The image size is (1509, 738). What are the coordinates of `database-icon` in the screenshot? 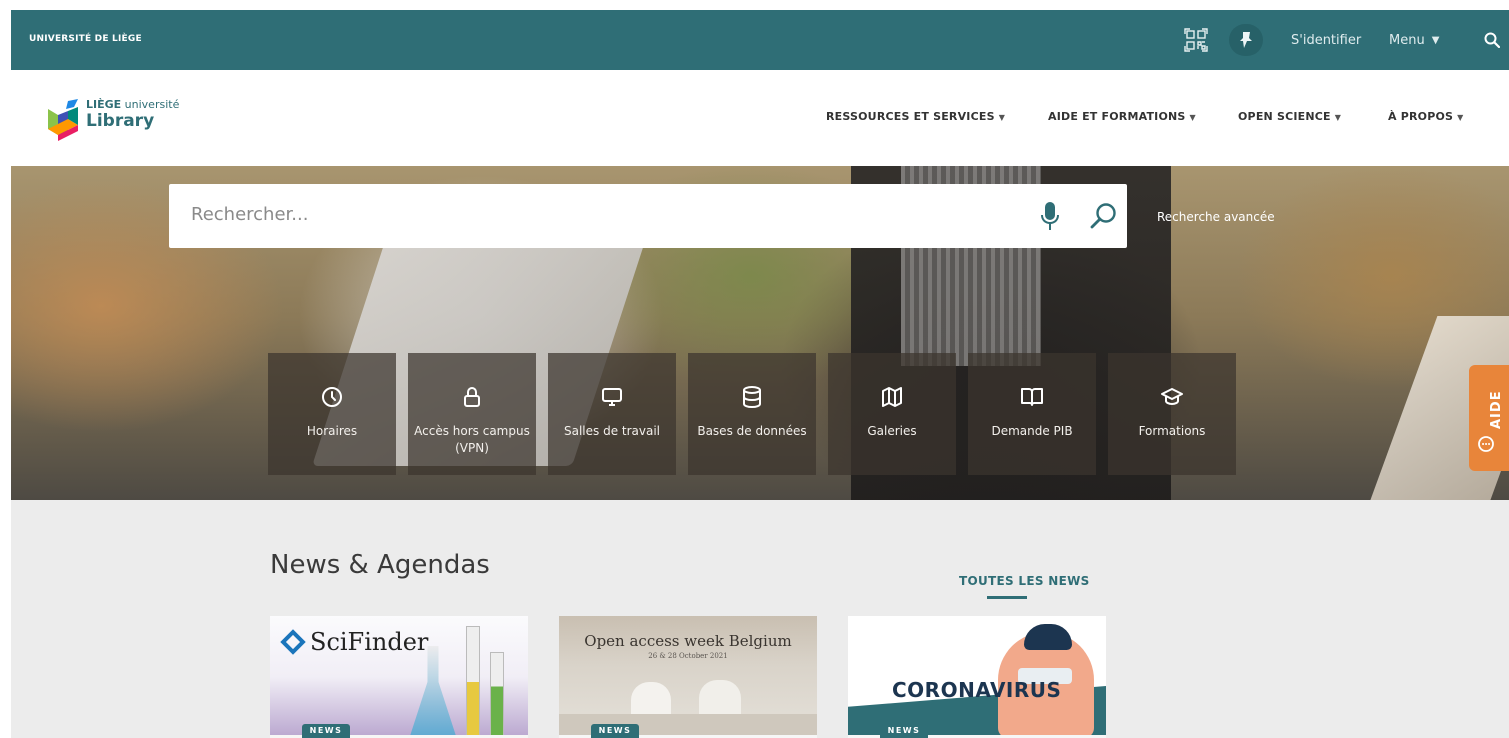 It's located at (752, 397).